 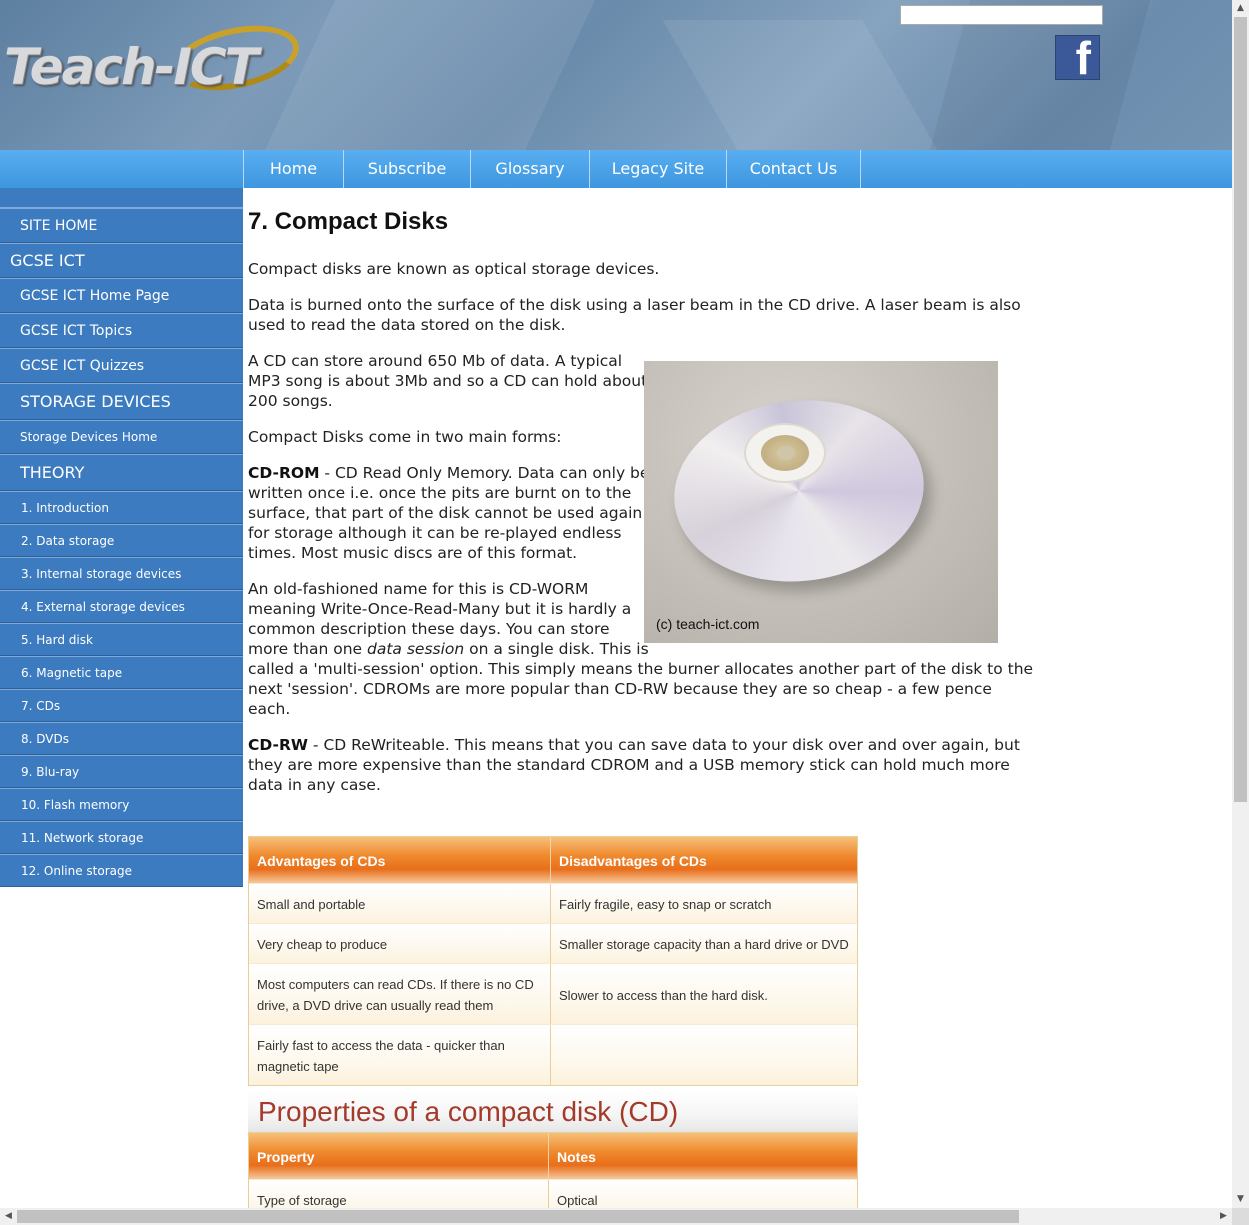 What do you see at coordinates (121, 639) in the screenshot?
I see `sidebar-item-hard-disk: 5. Hard disk` at bounding box center [121, 639].